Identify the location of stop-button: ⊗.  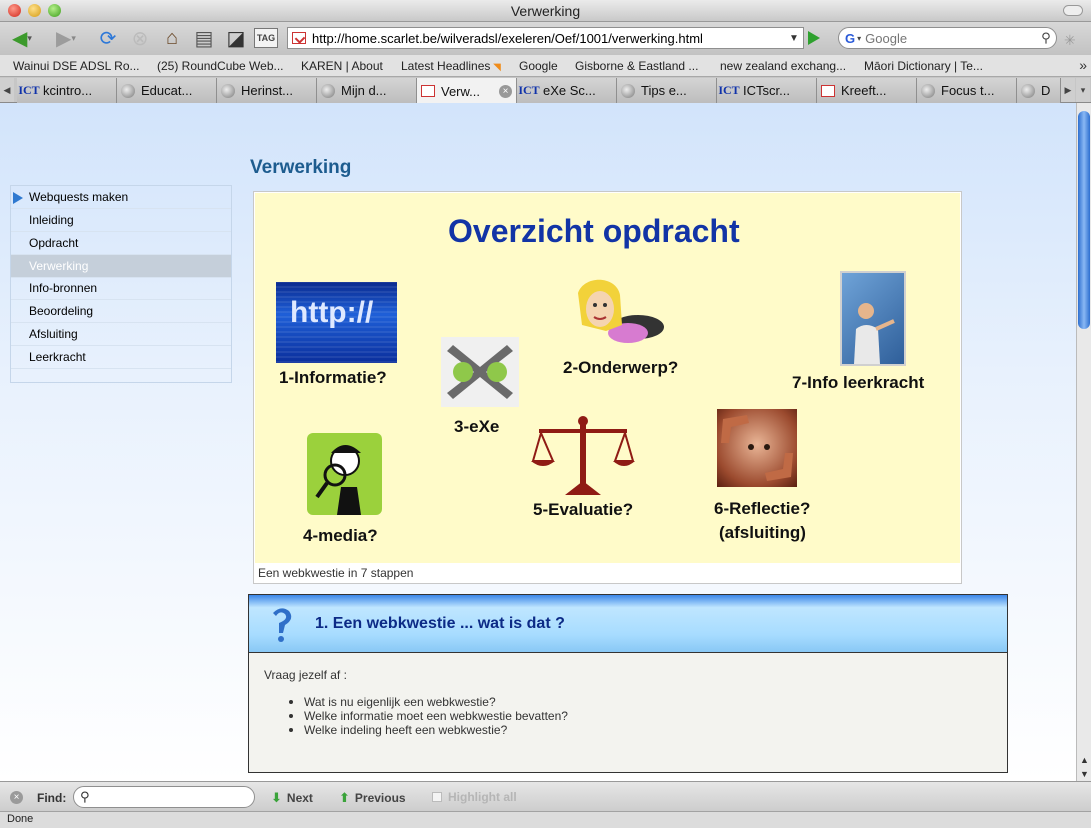
(140, 38).